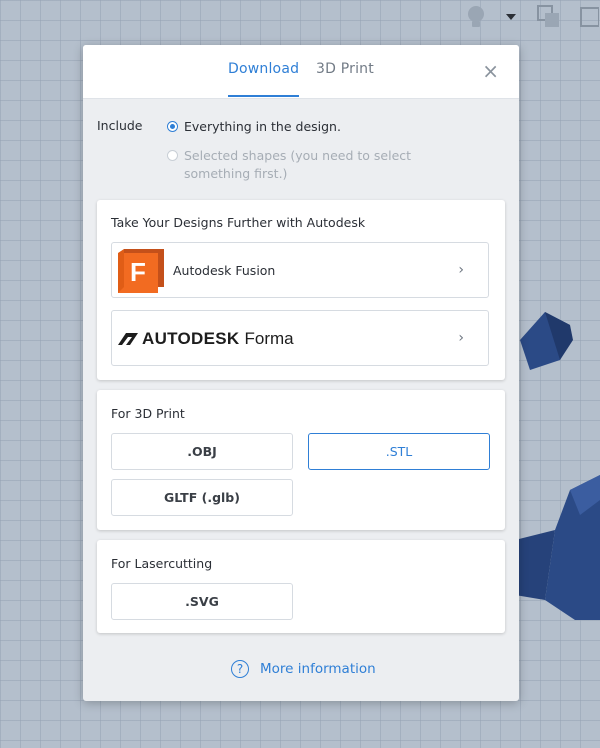 This screenshot has height=748, width=600. I want to click on export-gltf-button: GLTF (.glb), so click(202, 497).